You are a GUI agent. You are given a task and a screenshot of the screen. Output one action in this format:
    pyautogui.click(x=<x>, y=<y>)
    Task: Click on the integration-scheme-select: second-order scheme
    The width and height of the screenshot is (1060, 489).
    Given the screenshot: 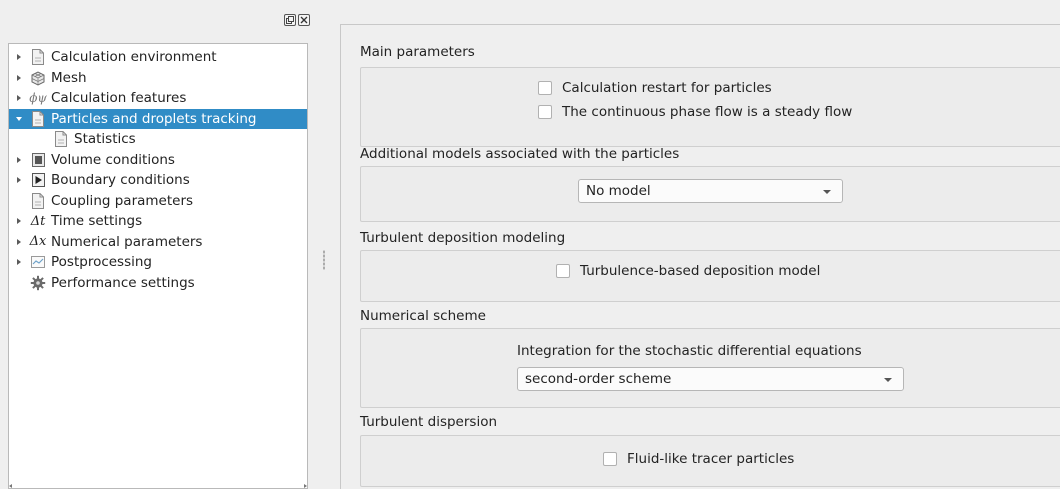 What is the action you would take?
    pyautogui.click(x=710, y=379)
    